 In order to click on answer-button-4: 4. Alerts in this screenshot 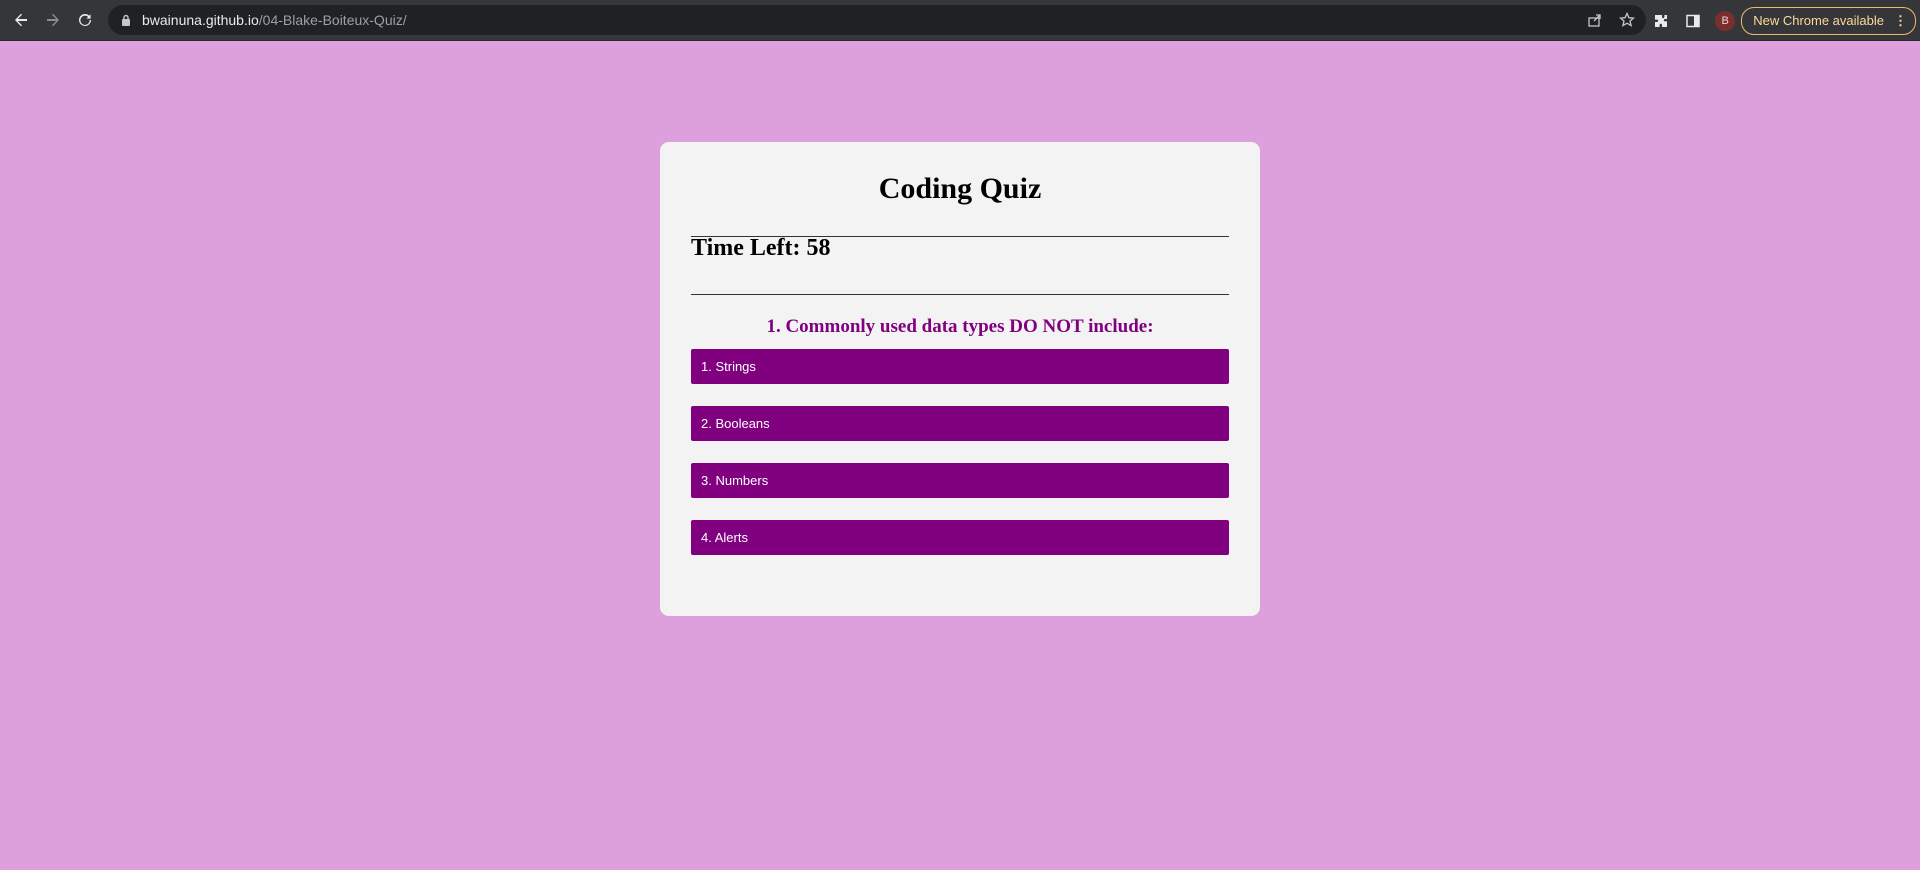, I will do `click(960, 537)`.